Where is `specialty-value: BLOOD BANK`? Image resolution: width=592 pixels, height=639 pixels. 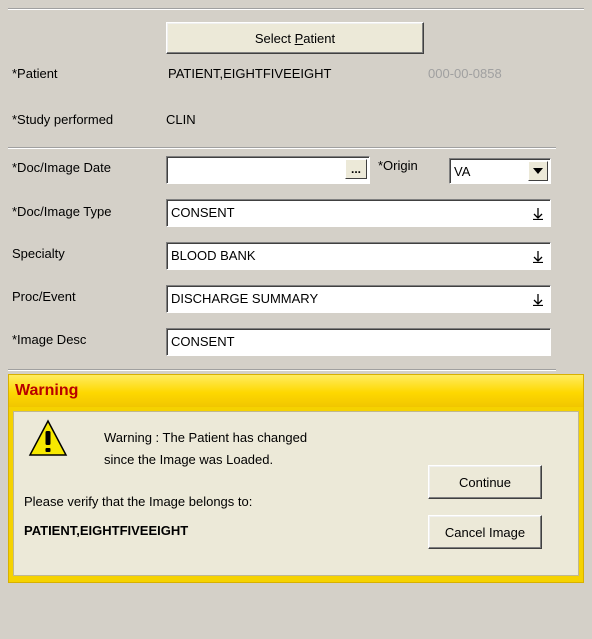 specialty-value: BLOOD BANK is located at coordinates (213, 255).